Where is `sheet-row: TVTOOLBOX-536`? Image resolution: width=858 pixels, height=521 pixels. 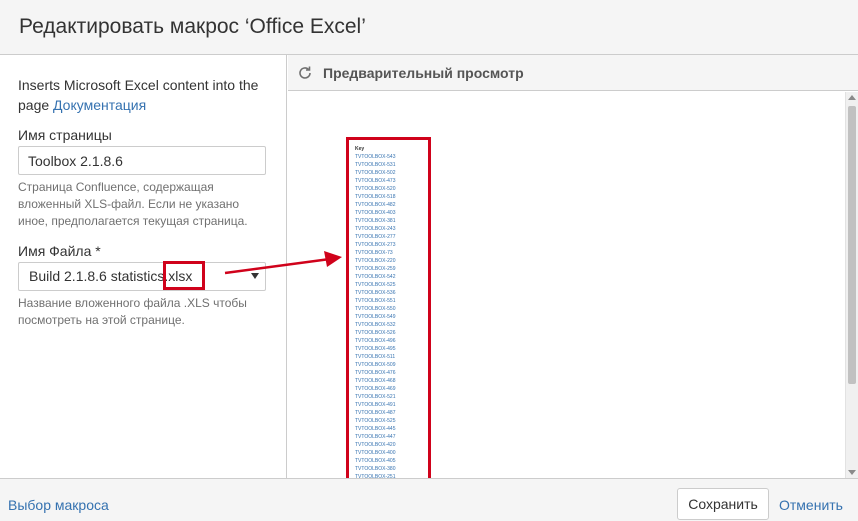
sheet-row: TVTOOLBOX-536 is located at coordinates (375, 293).